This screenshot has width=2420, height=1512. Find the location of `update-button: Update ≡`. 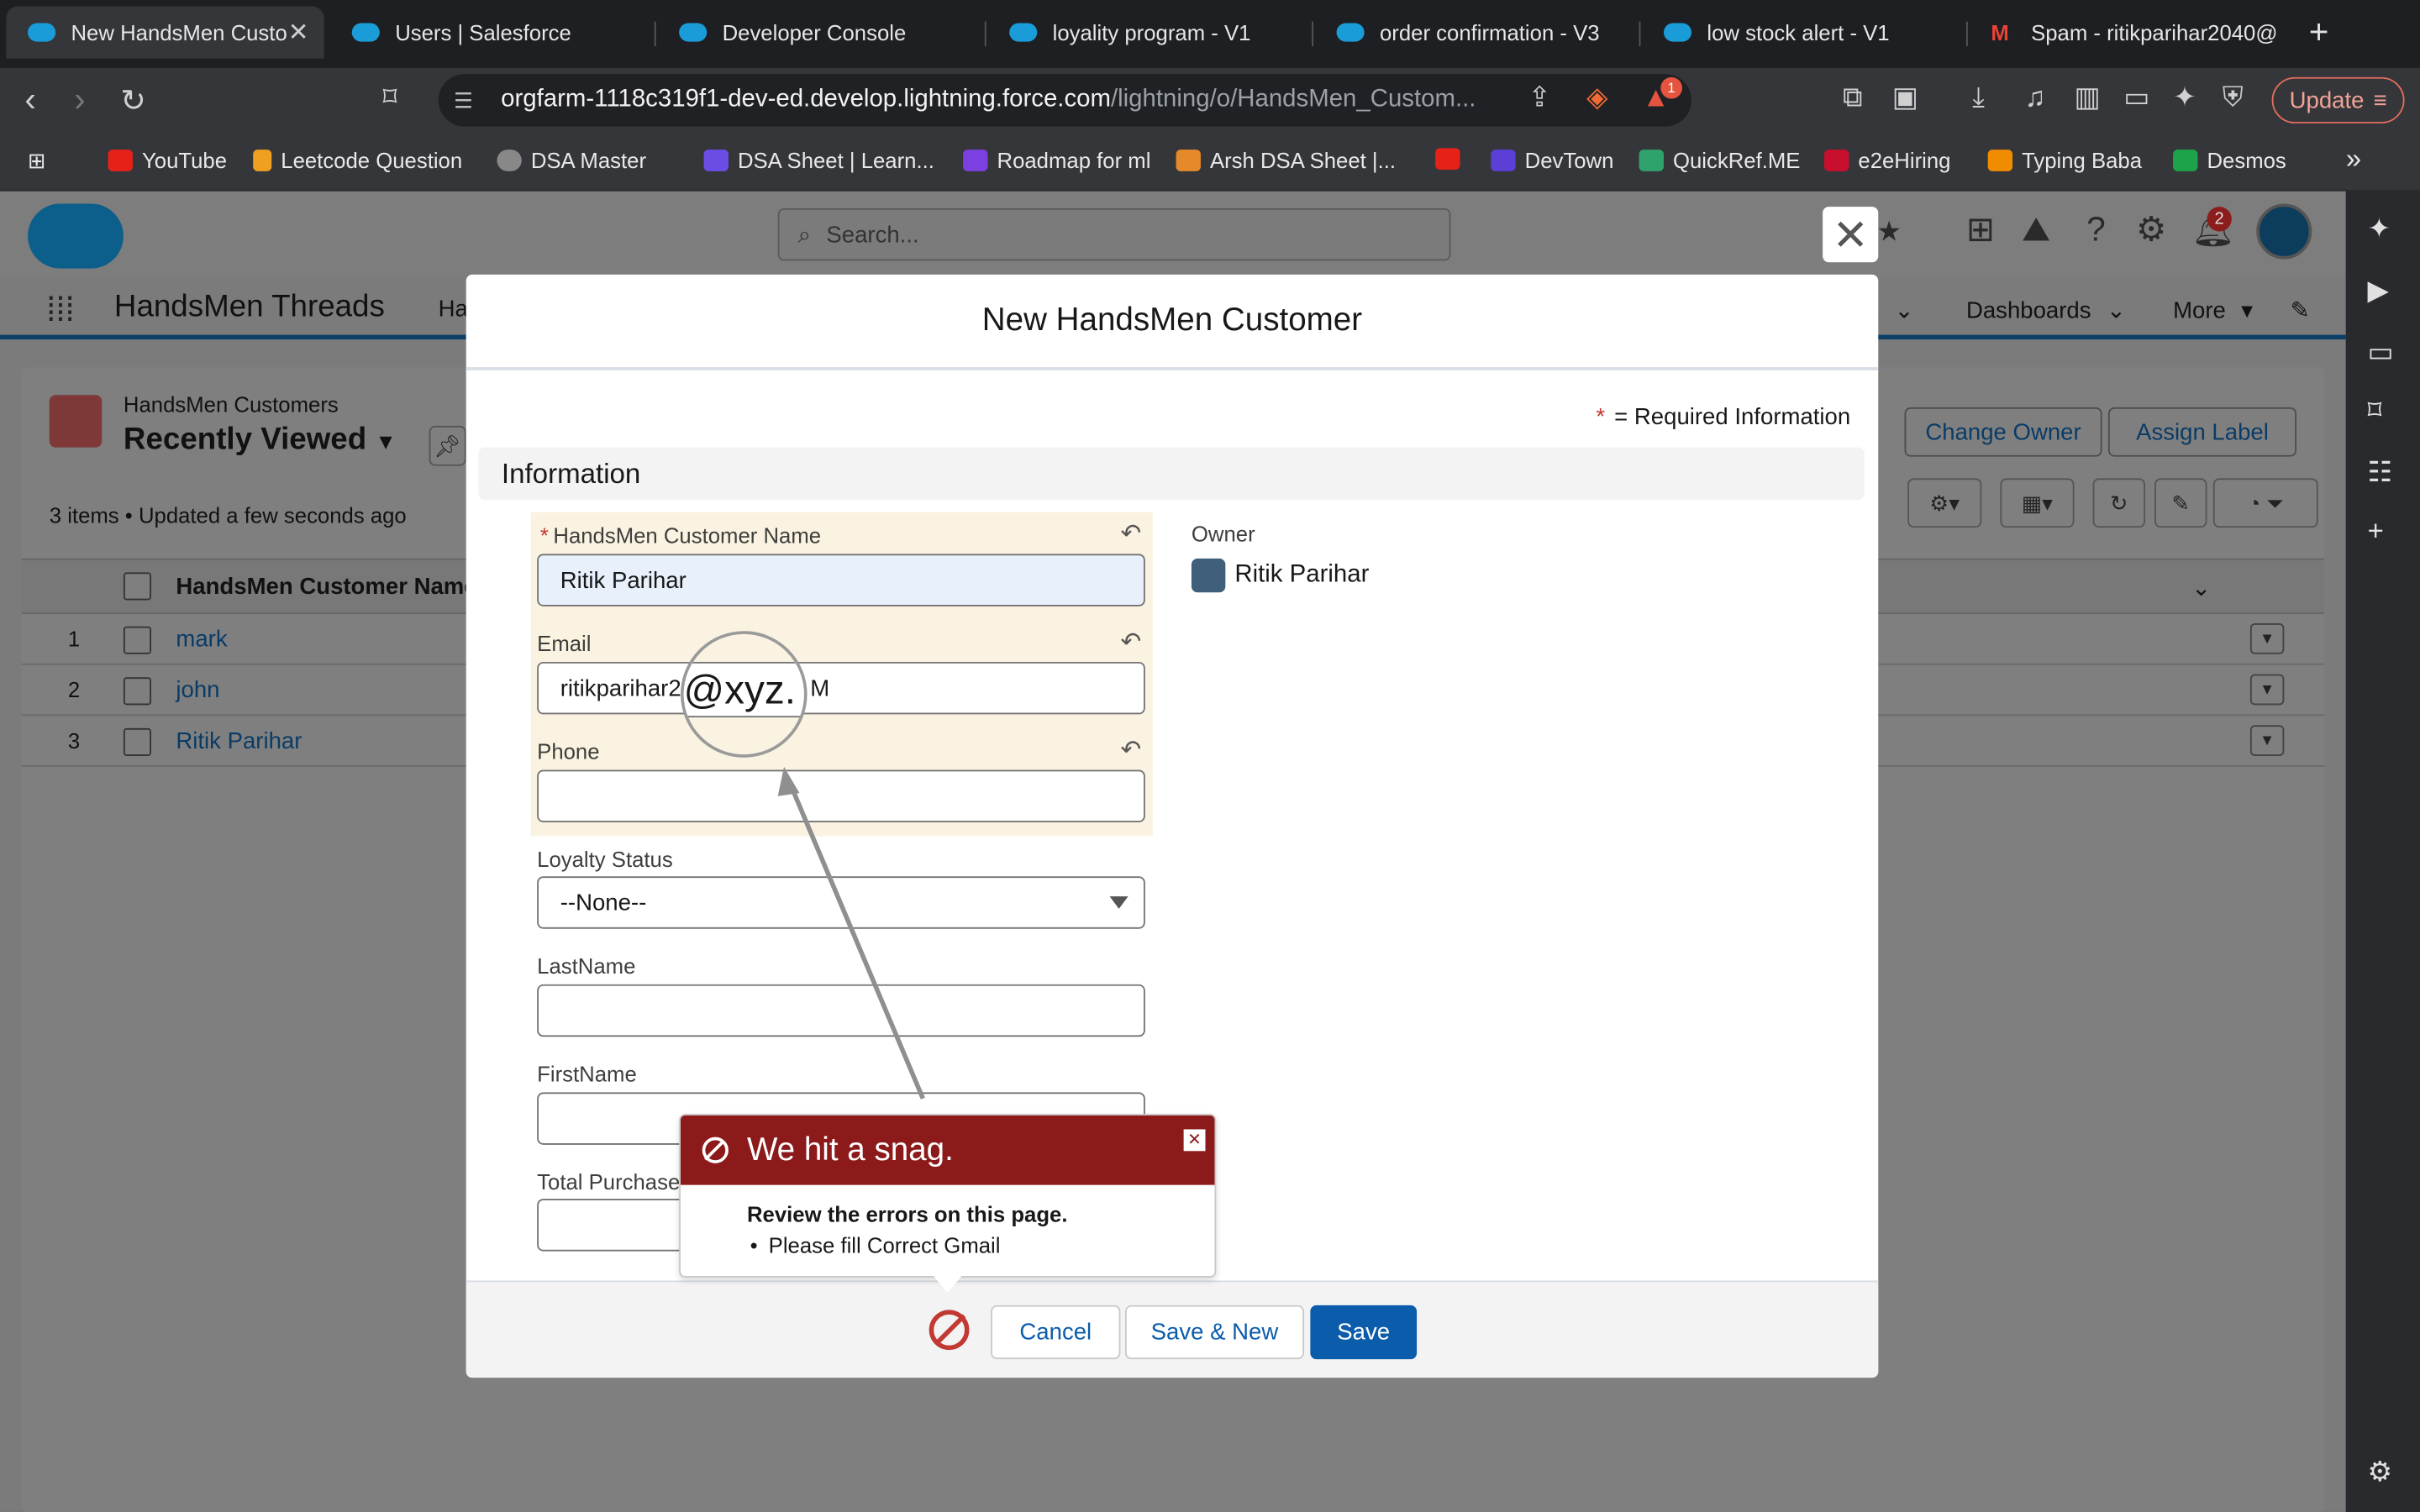

update-button: Update ≡ is located at coordinates (2338, 99).